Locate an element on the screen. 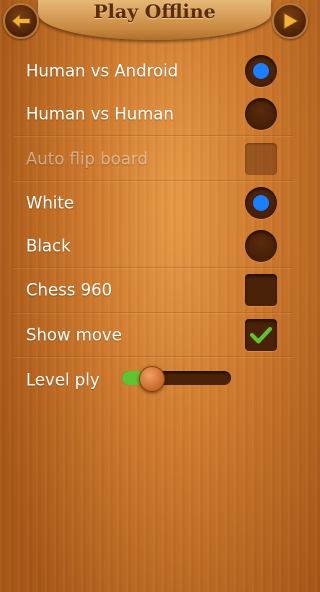 The width and height of the screenshot is (320, 592). header-bar: Play Offline is located at coordinates (154, 21).